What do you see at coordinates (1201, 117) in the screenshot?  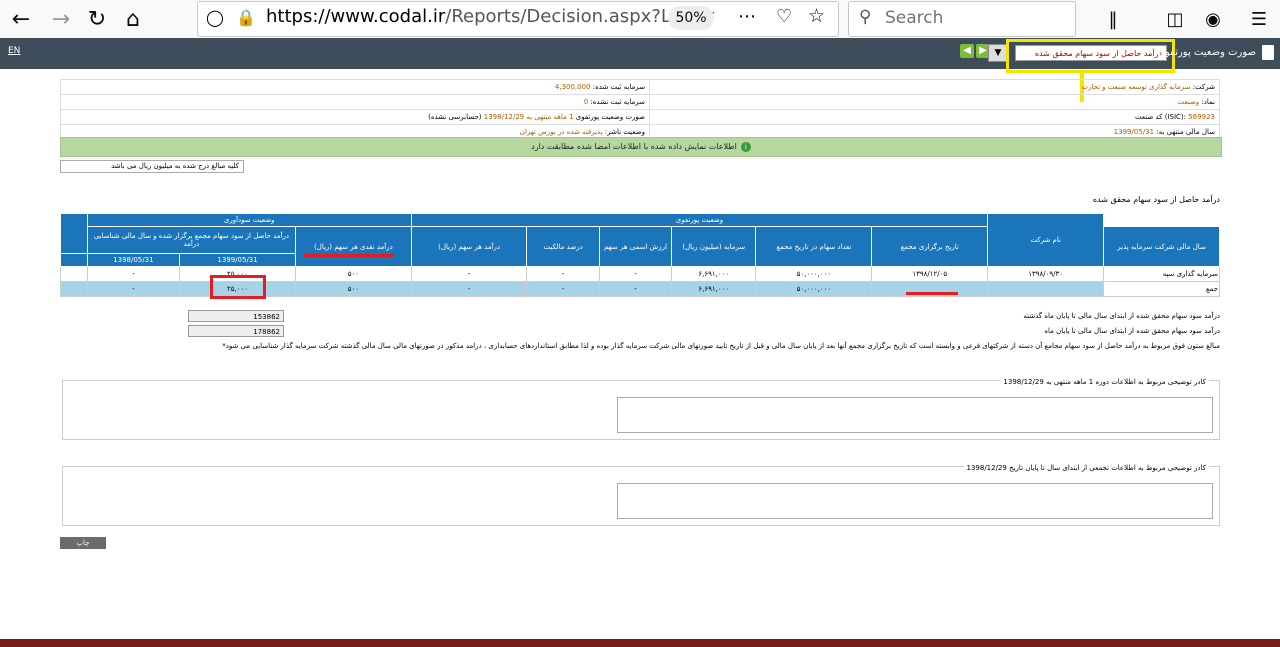 I see `isic-value: 569923` at bounding box center [1201, 117].